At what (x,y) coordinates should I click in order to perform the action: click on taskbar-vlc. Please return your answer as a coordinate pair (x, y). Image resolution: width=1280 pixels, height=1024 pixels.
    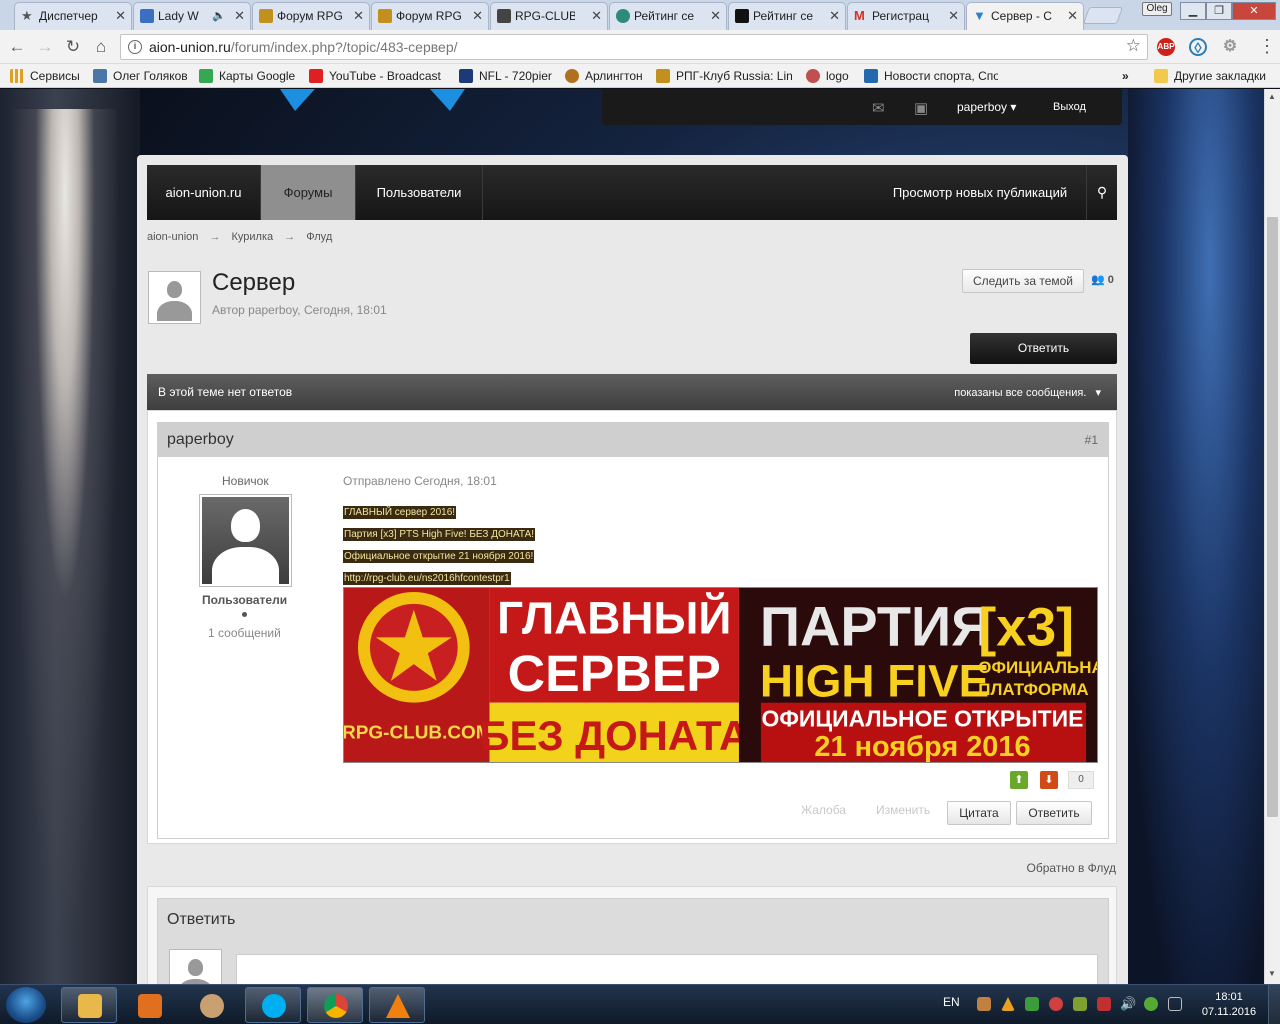
    Looking at the image, I should click on (397, 1005).